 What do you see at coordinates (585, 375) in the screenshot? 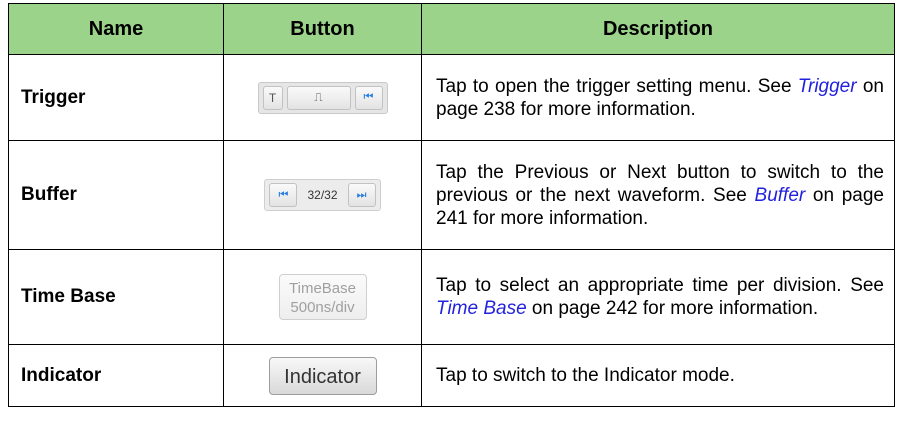
I see `desc-text: Tap to switch to the Indicator mode.` at bounding box center [585, 375].